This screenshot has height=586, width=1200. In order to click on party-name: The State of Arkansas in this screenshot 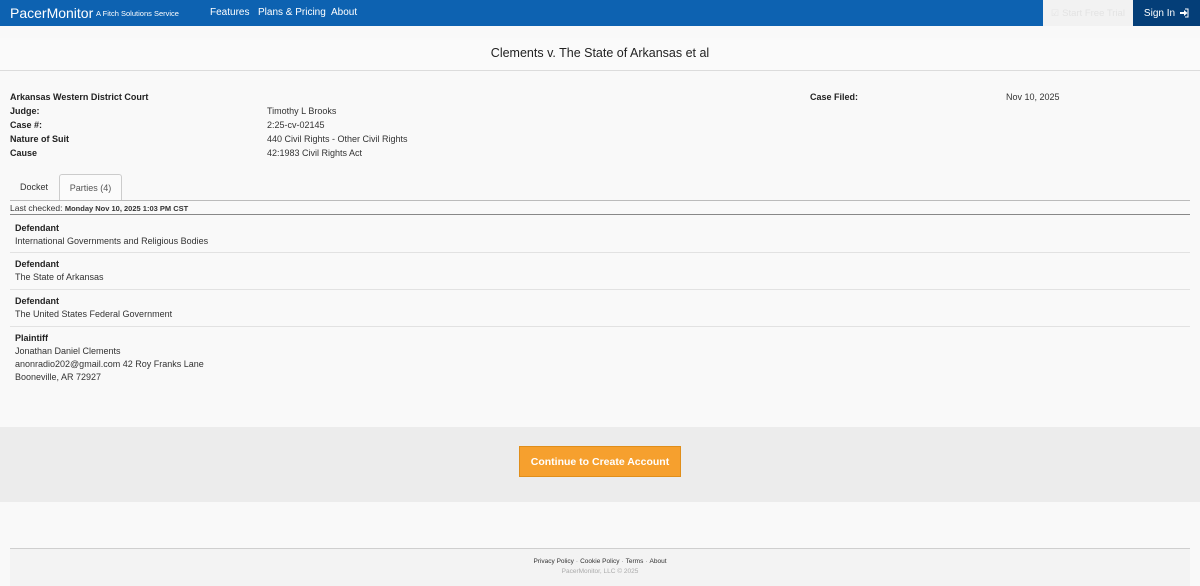, I will do `click(59, 277)`.